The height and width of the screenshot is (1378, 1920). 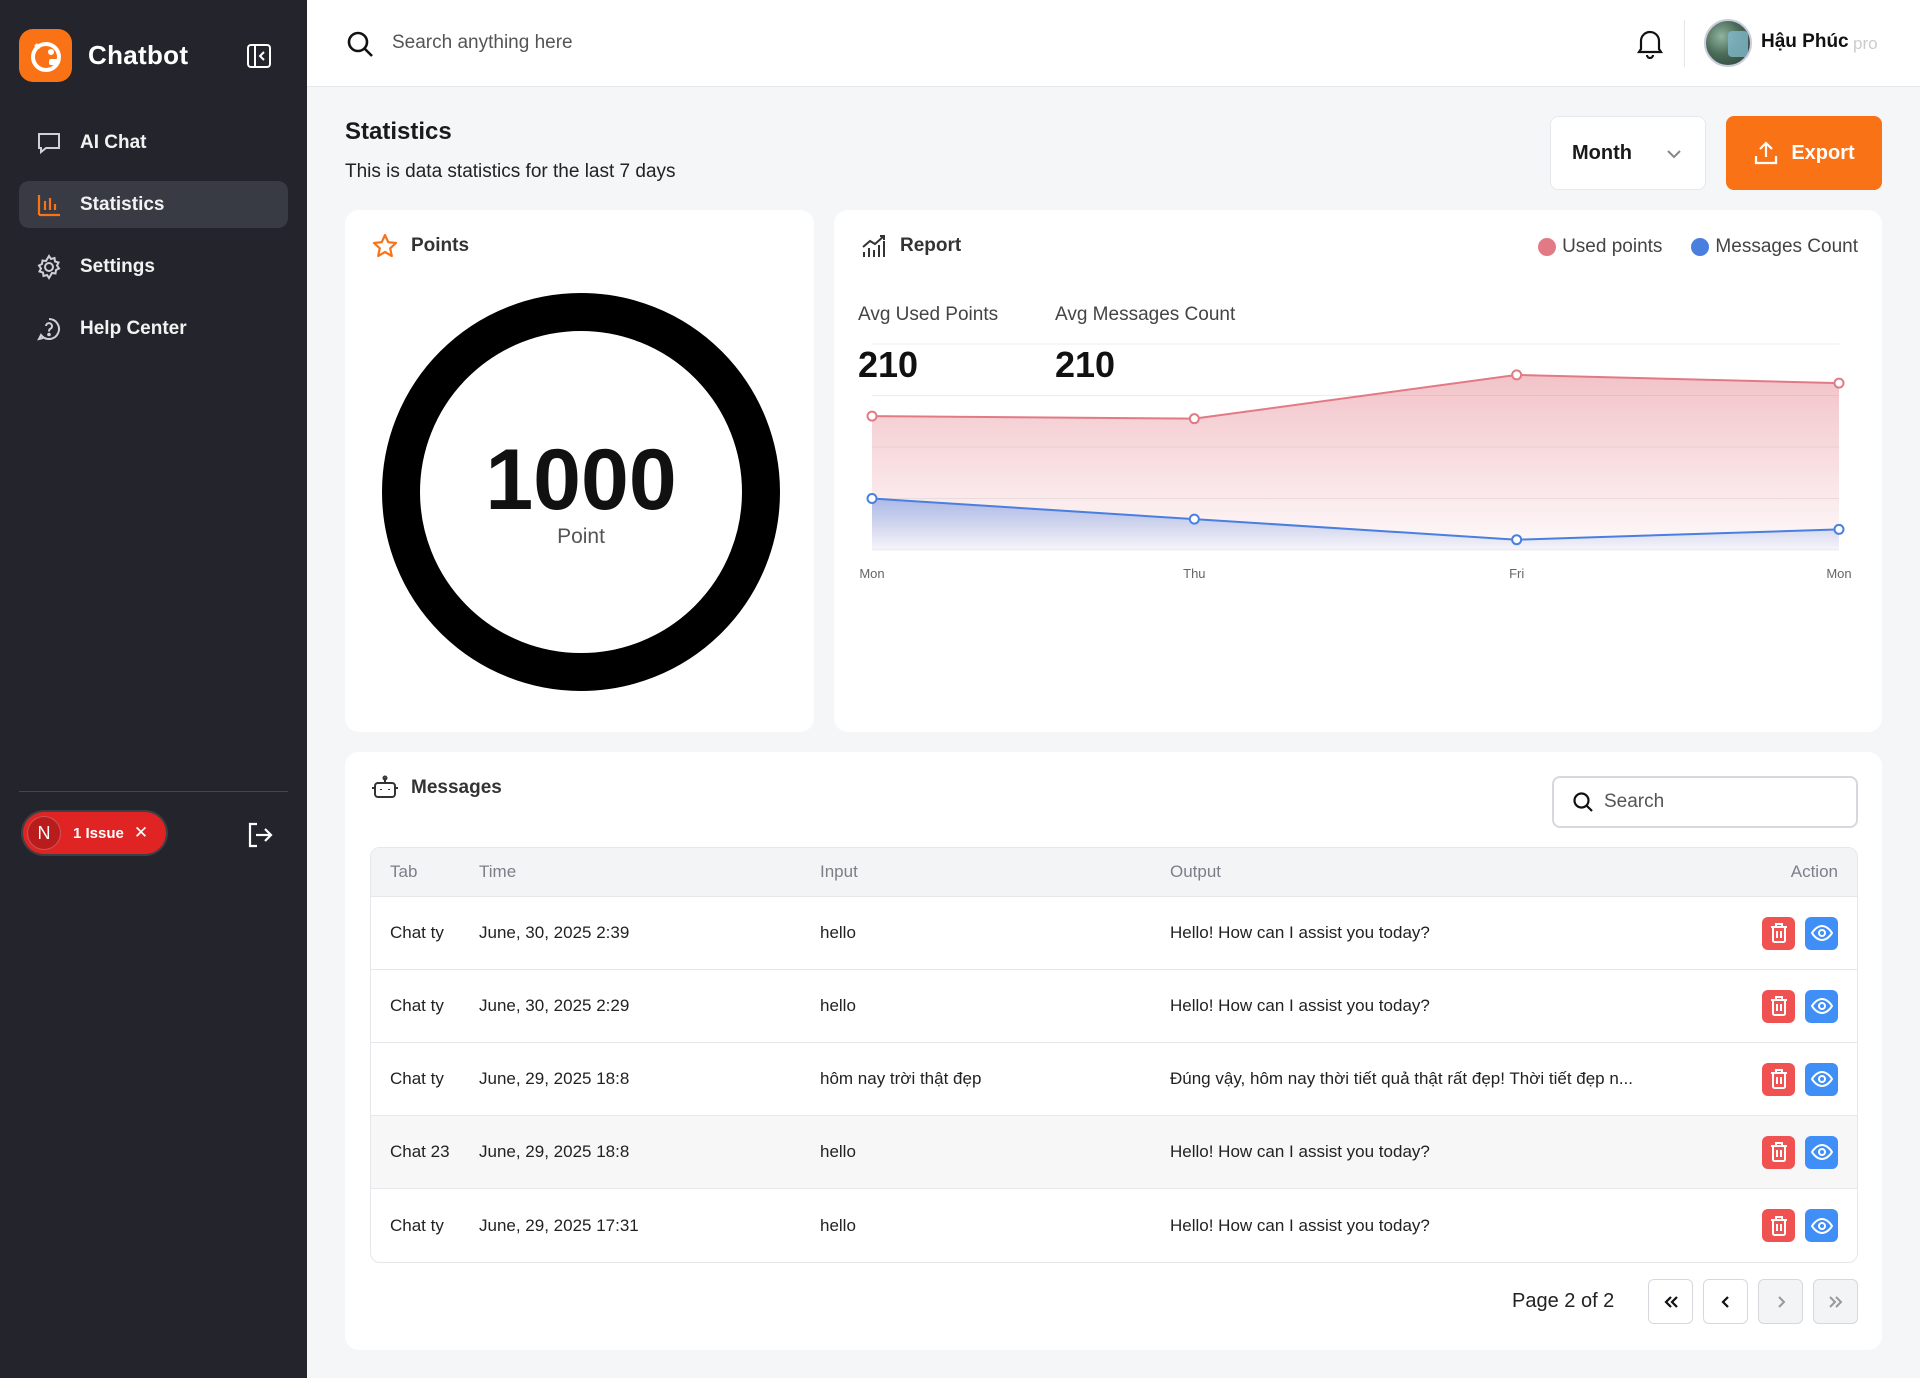 I want to click on messages-search, so click(x=1705, y=802).